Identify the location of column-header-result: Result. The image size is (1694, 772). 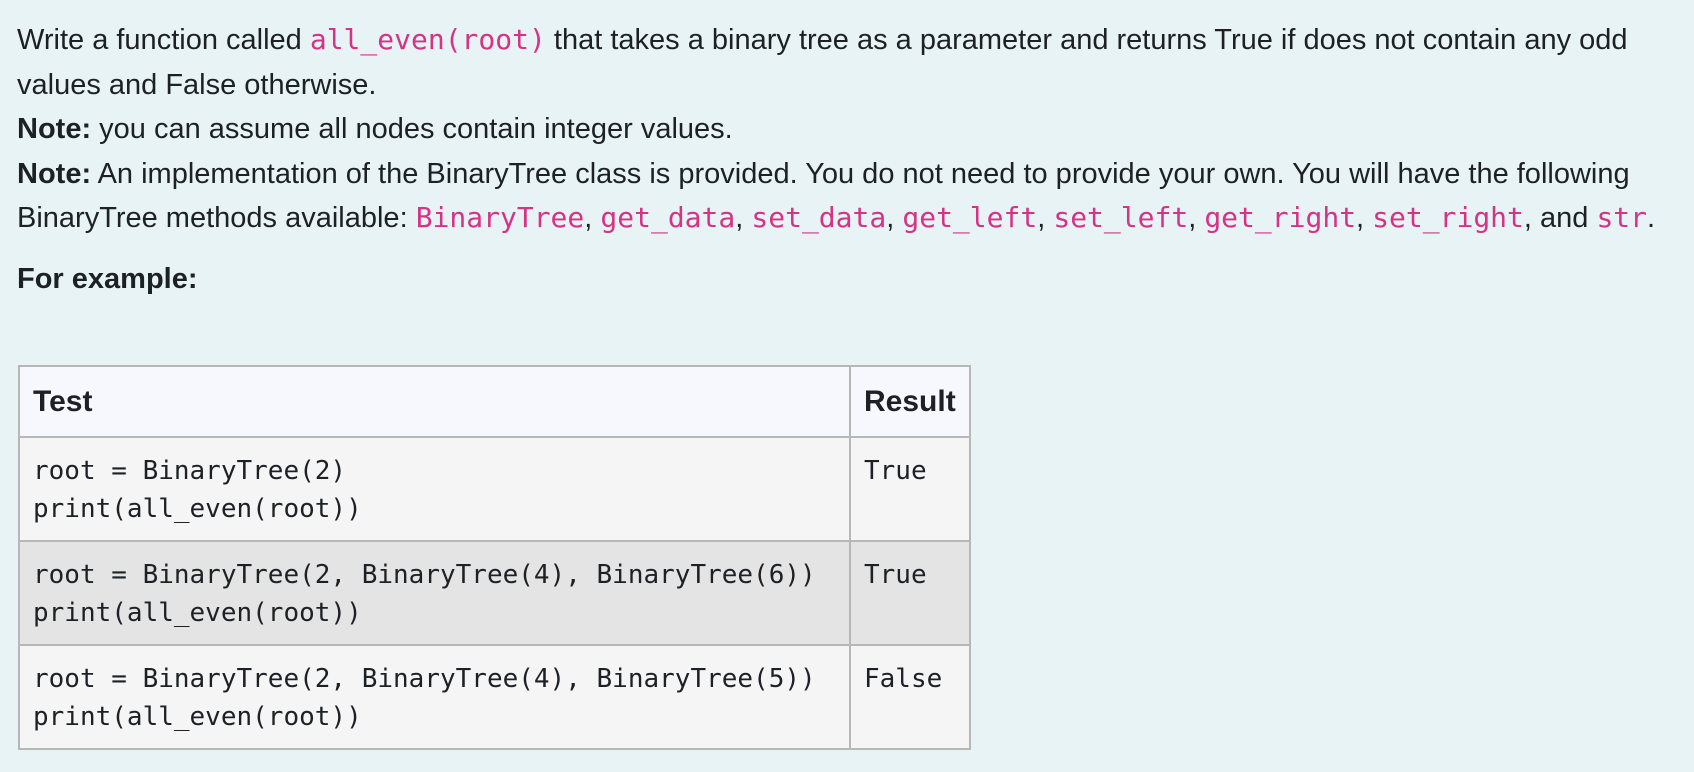
(910, 401).